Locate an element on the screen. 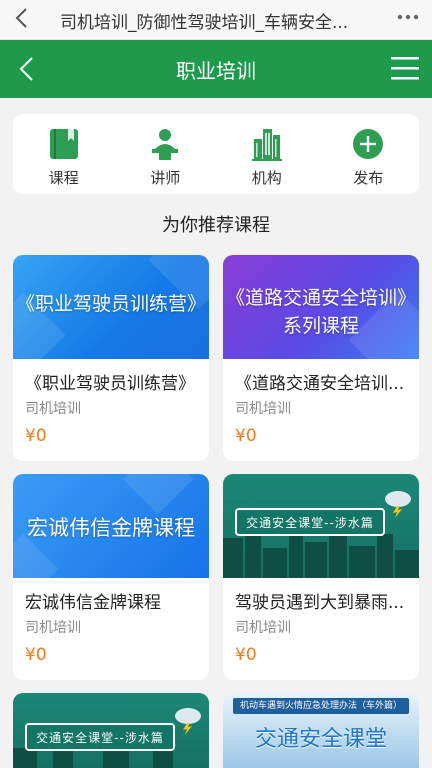 Image resolution: width=432 pixels, height=768 pixels. course-card: 宏诚伟信金牌课程 宏诚伟信金牌课程 司机培训 ¥0 is located at coordinates (111, 577).